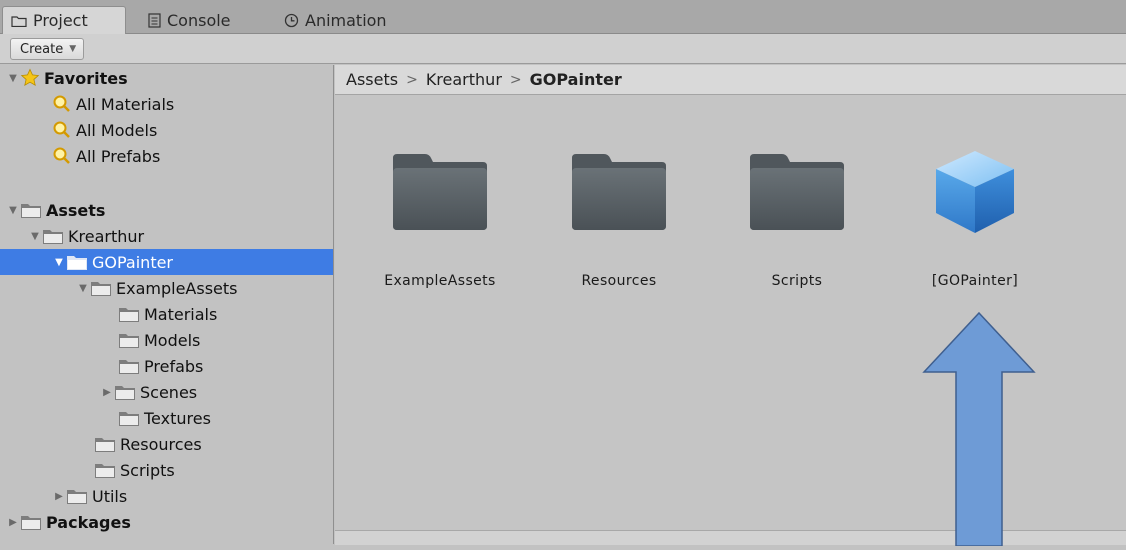 The image size is (1126, 550). What do you see at coordinates (576, 79) in the screenshot?
I see `breadcrumb-item-gopainter: GOPainter` at bounding box center [576, 79].